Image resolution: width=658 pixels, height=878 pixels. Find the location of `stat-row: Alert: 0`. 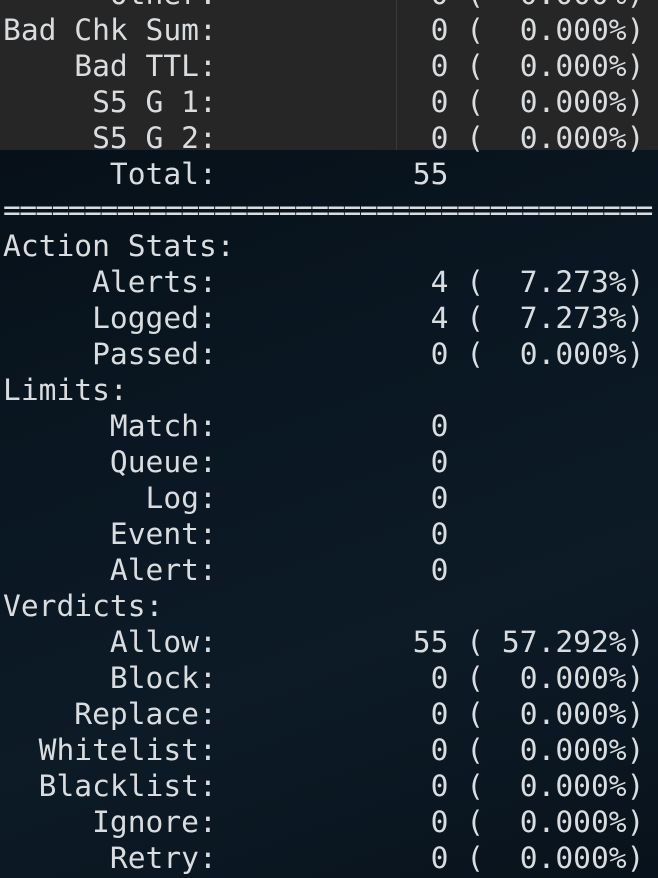

stat-row: Alert: 0 is located at coordinates (327, 570).